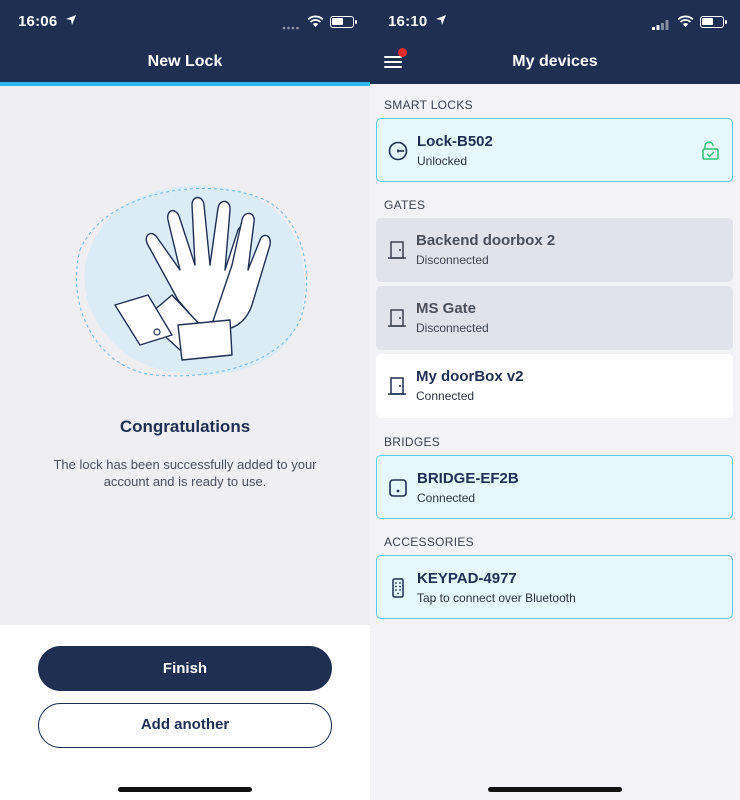  I want to click on lock-icon, so click(398, 151).